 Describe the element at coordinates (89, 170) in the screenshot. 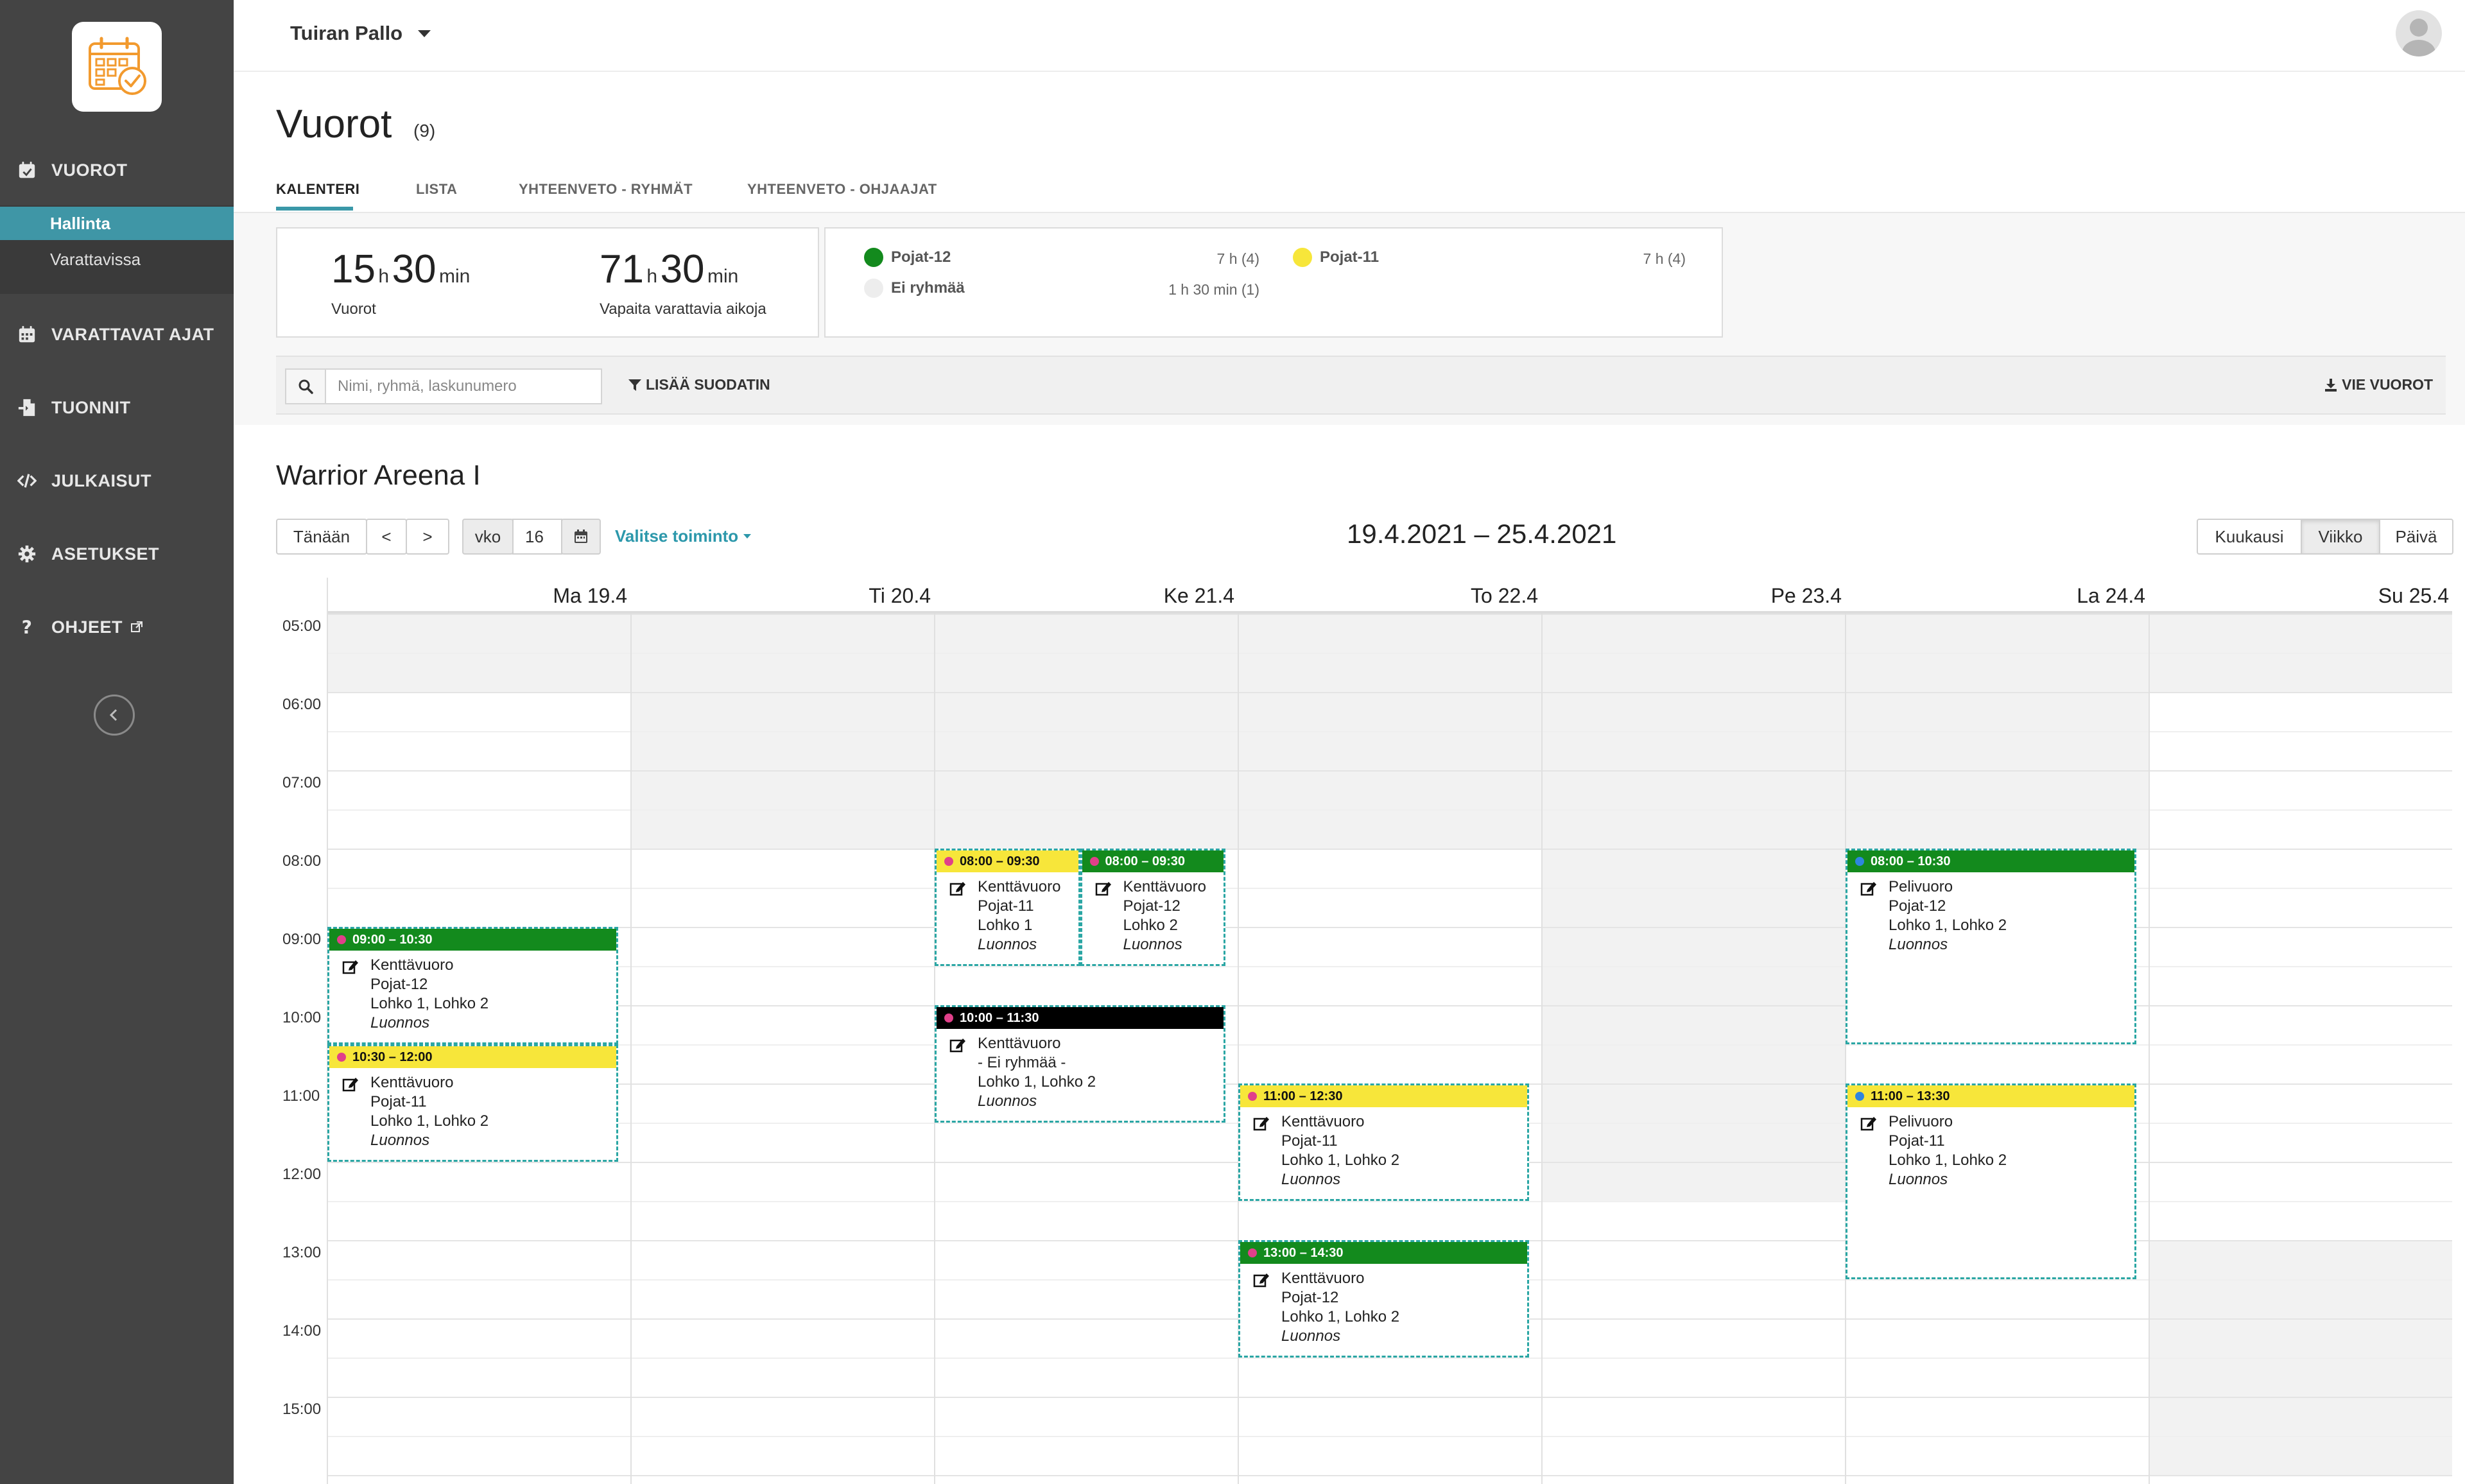

I see `nav-label: VUOROT` at that location.